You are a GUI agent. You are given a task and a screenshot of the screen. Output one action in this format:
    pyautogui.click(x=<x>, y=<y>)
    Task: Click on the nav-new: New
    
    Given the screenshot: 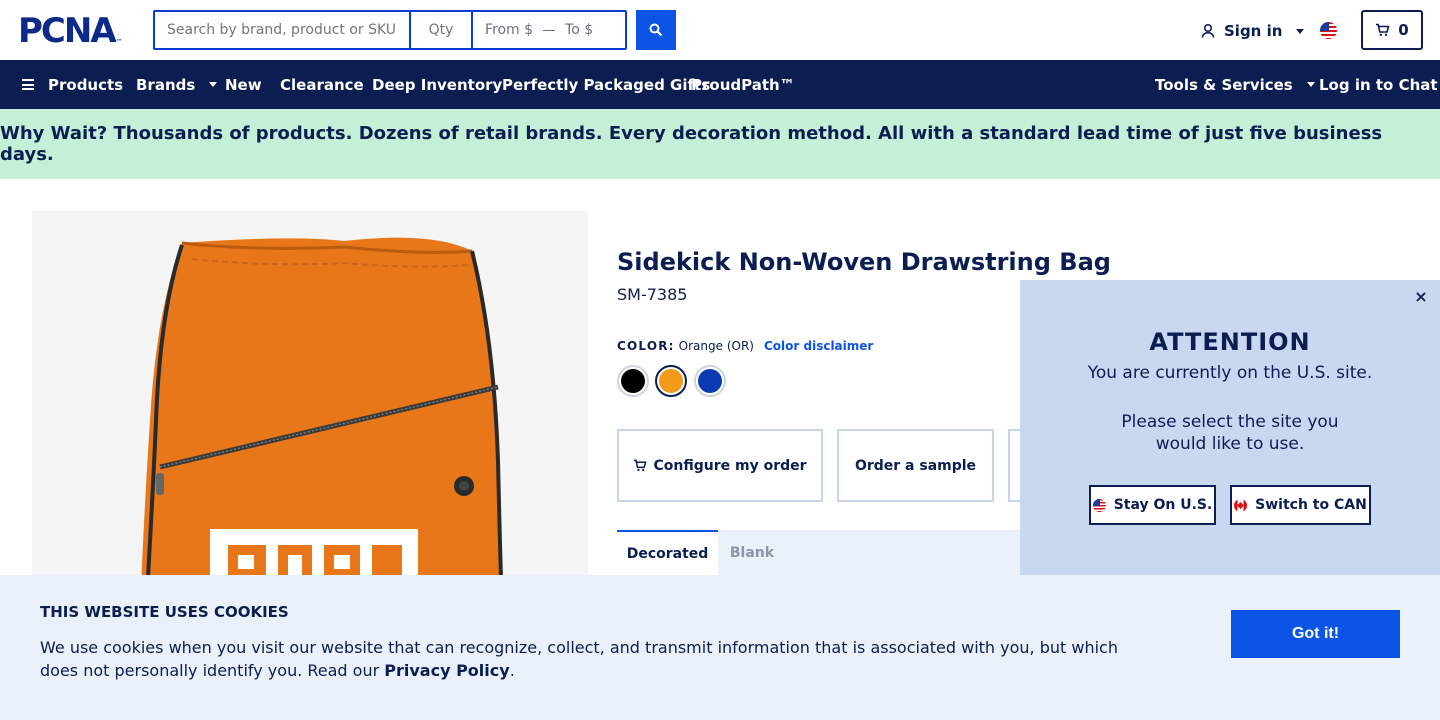 What is the action you would take?
    pyautogui.click(x=243, y=84)
    